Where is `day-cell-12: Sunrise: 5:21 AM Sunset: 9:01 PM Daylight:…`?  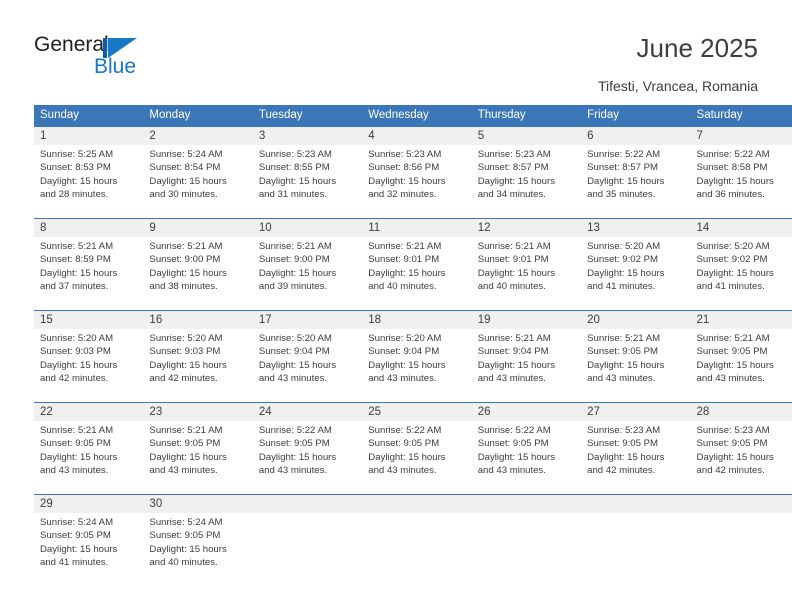
day-cell-12: Sunrise: 5:21 AM Sunset: 9:01 PM Daylight:… is located at coordinates (526, 273).